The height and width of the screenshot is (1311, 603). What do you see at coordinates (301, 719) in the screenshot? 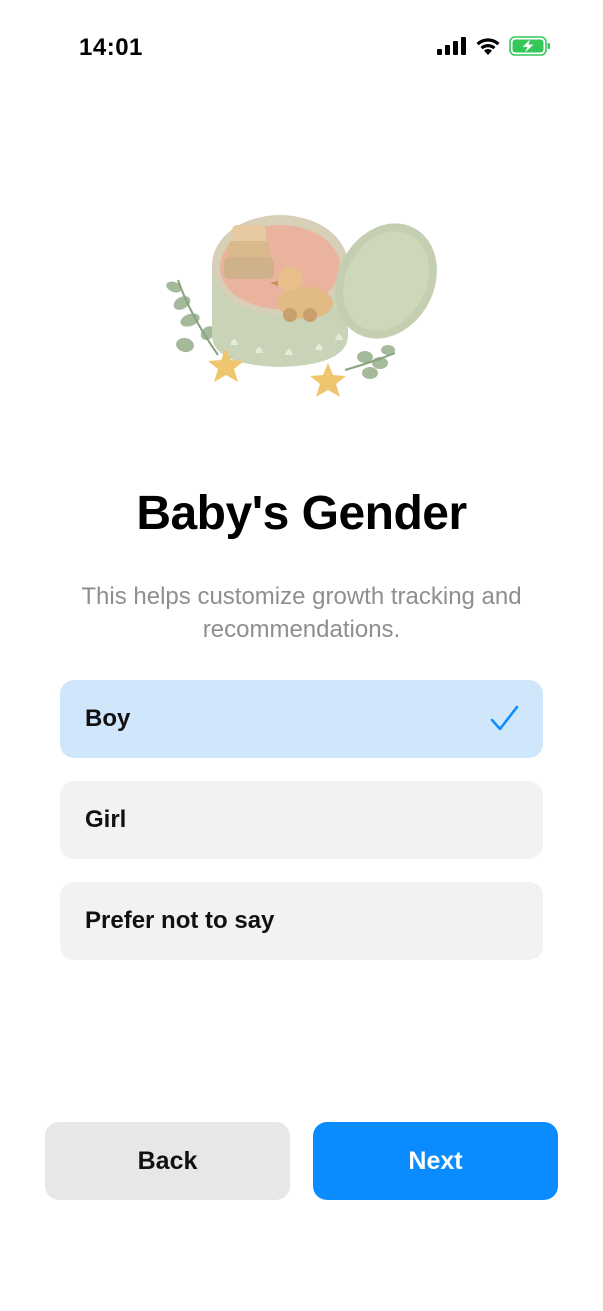
I see `option-boy: Boy` at bounding box center [301, 719].